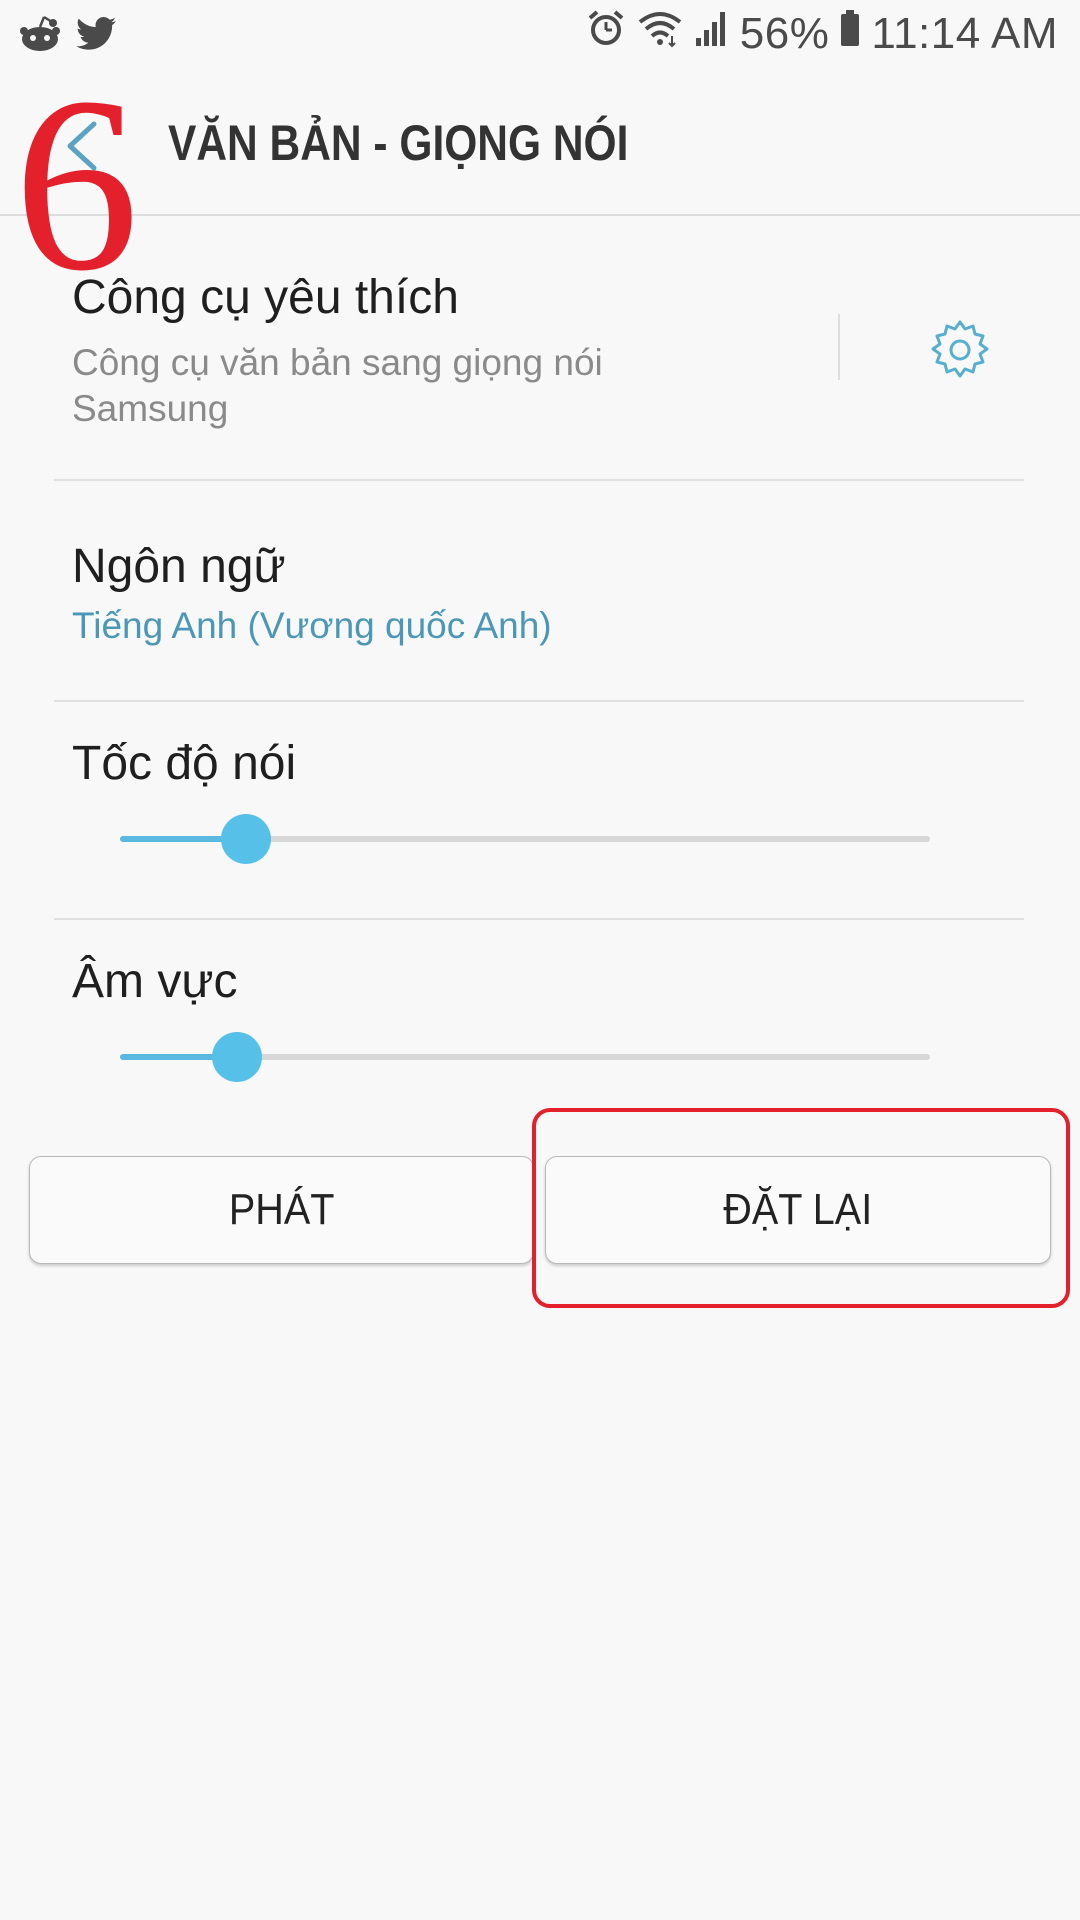 The height and width of the screenshot is (1920, 1080). Describe the element at coordinates (265, 297) in the screenshot. I see `preferred-engine-title: Công cụ yêu thích` at that location.